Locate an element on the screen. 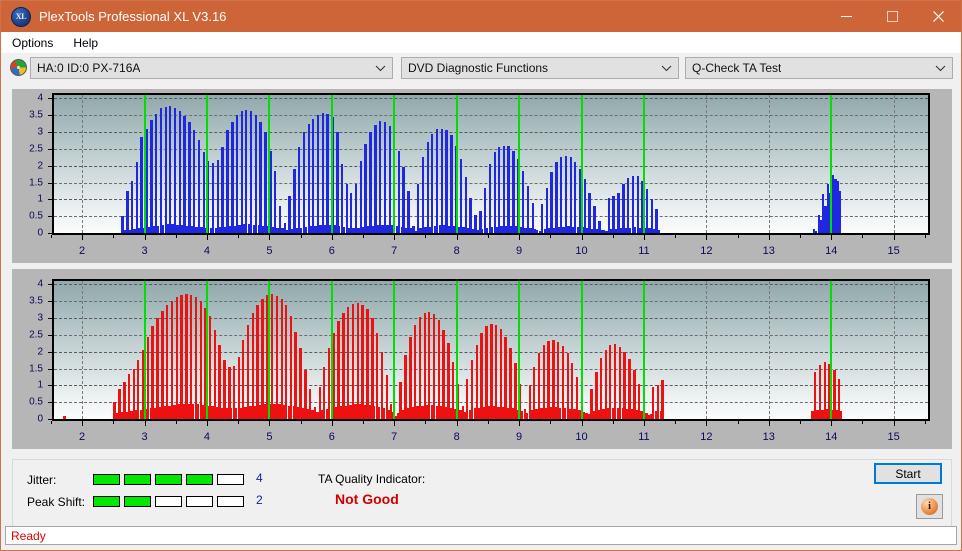 The image size is (962, 551). maximize-icon is located at coordinates (892, 16).